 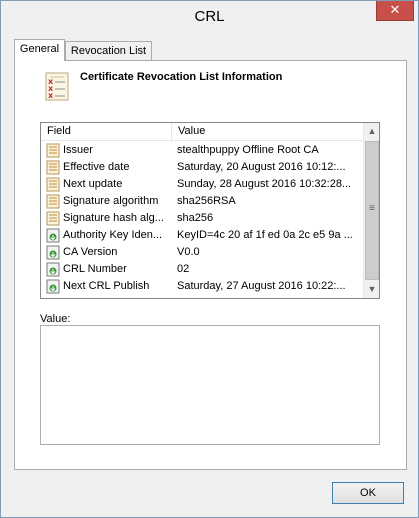 I want to click on list-item-field: Next update, so click(x=93, y=184).